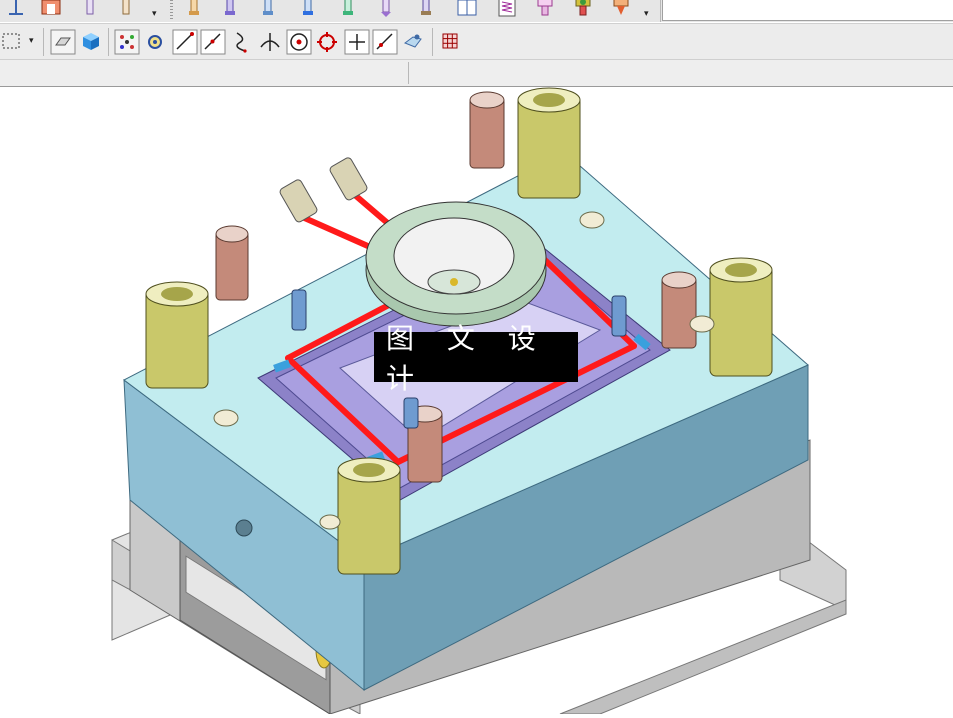 The width and height of the screenshot is (953, 718). What do you see at coordinates (545, 10) in the screenshot?
I see `sprue-bushing-icon` at bounding box center [545, 10].